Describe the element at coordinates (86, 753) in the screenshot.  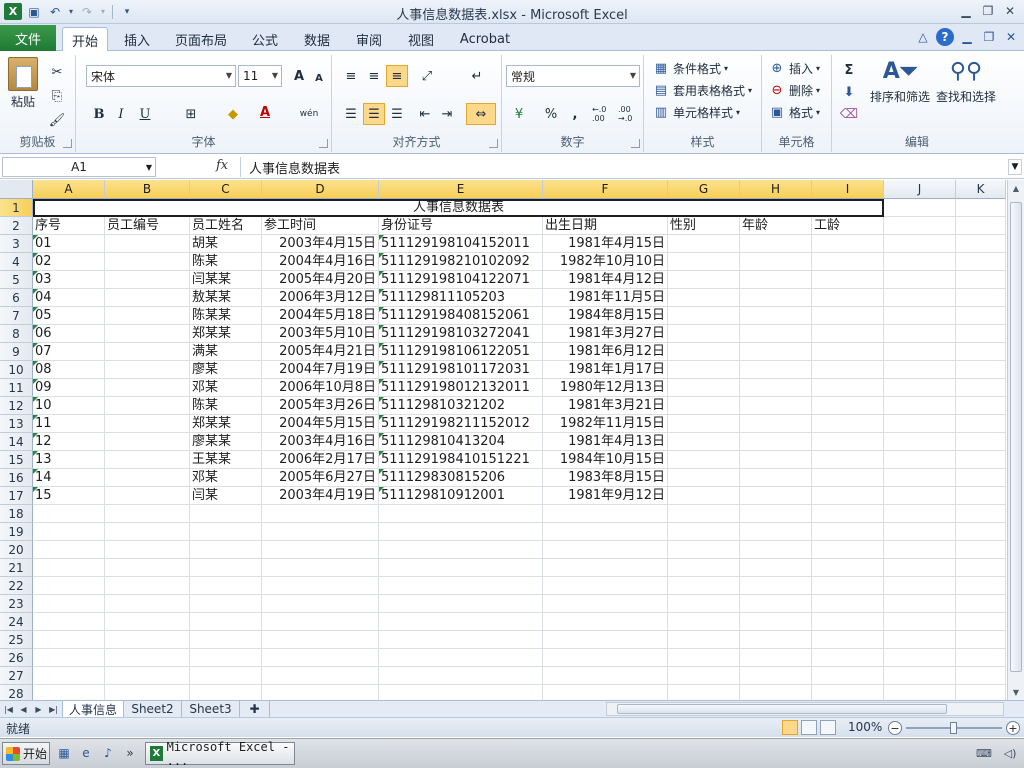
I see `browser-icon: e` at that location.